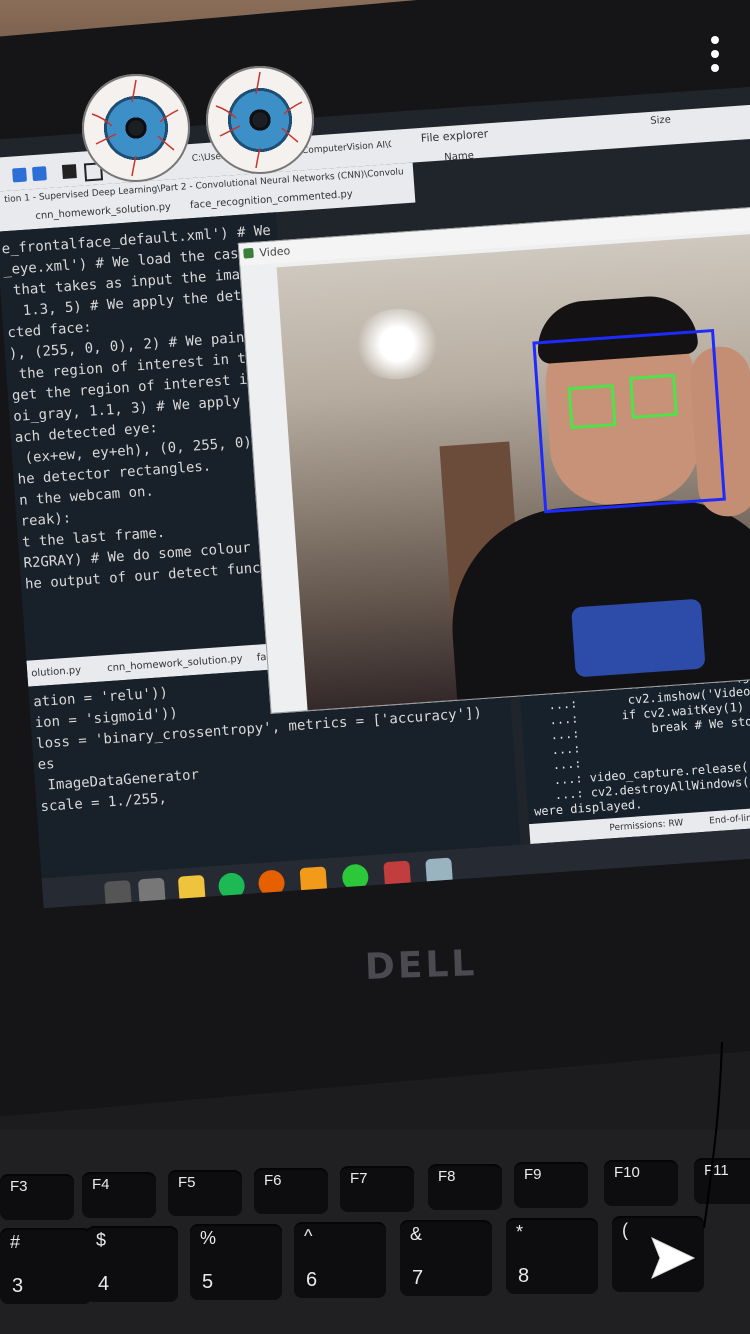 The height and width of the screenshot is (1334, 750). I want to click on video-title: Video, so click(275, 252).